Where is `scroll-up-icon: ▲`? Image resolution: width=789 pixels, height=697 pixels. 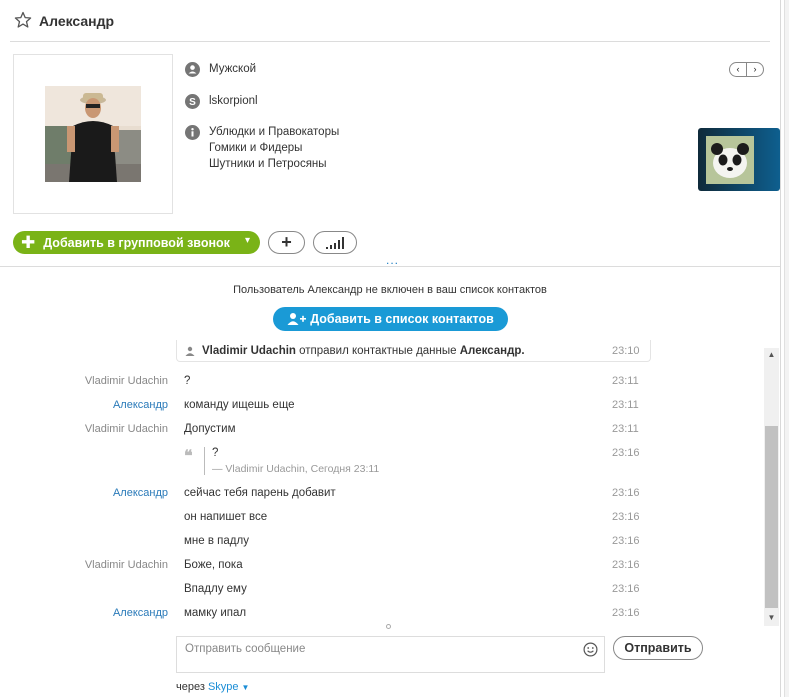
scroll-up-icon: ▲ is located at coordinates (771, 355).